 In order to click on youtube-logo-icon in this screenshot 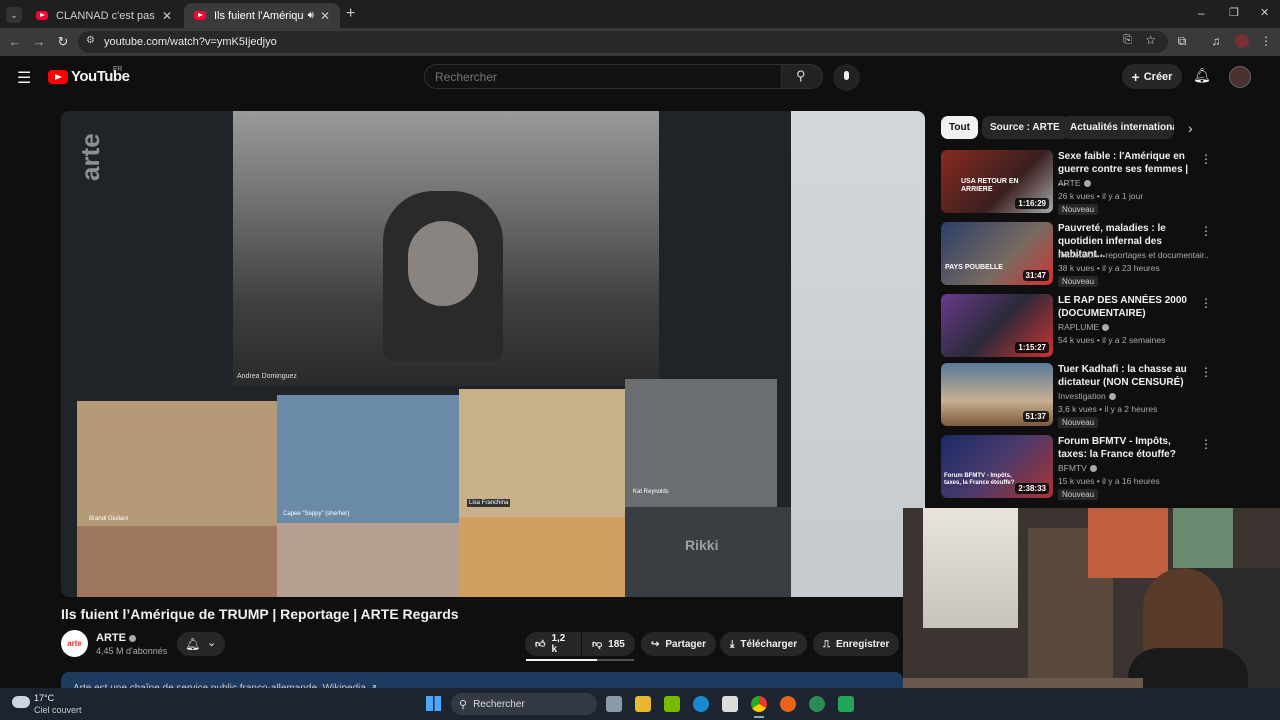, I will do `click(58, 77)`.